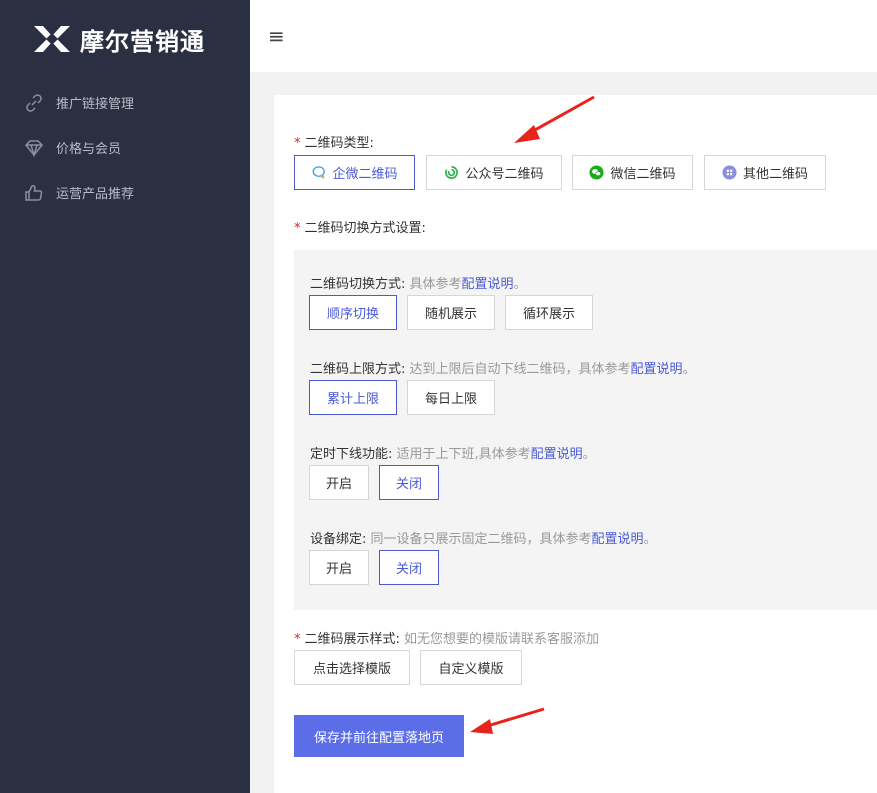 The image size is (877, 793). Describe the element at coordinates (447, 639) in the screenshot. I see `display-style-label: * 二维码展示样式: 如无您想要的模版请联系客服添加` at that location.